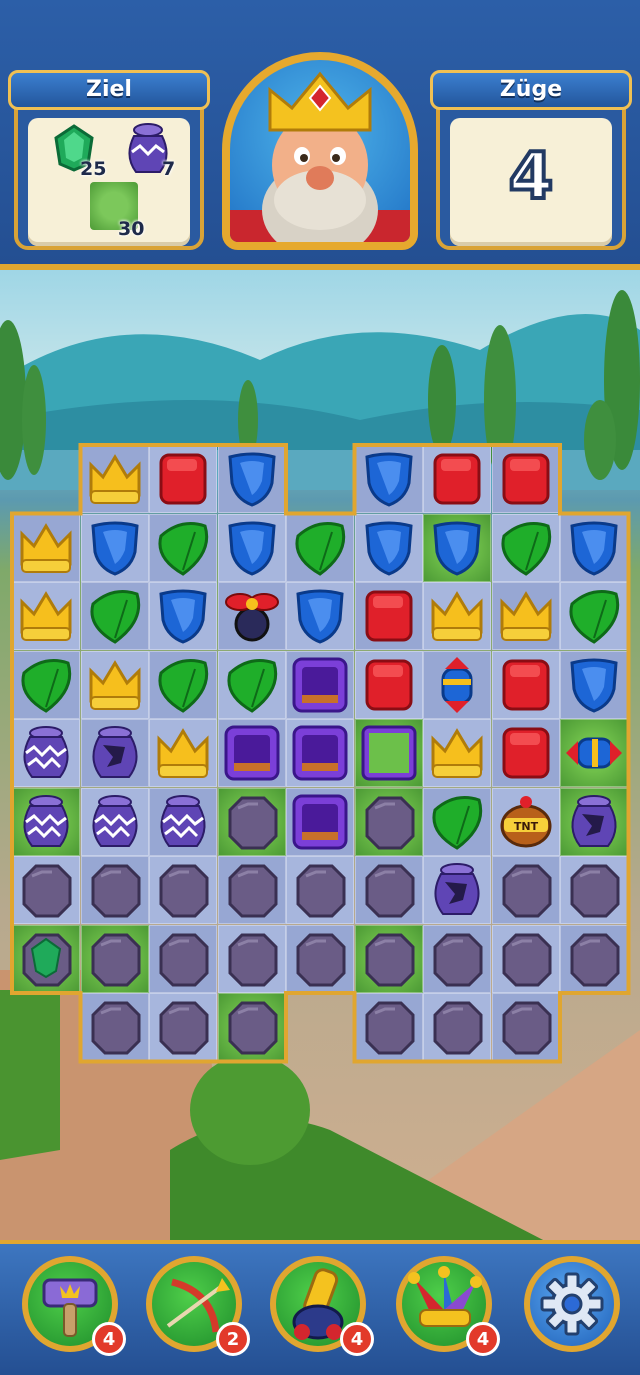 The image size is (640, 1375). Describe the element at coordinates (93, 169) in the screenshot. I see `emerald-goal-count: 25` at that location.